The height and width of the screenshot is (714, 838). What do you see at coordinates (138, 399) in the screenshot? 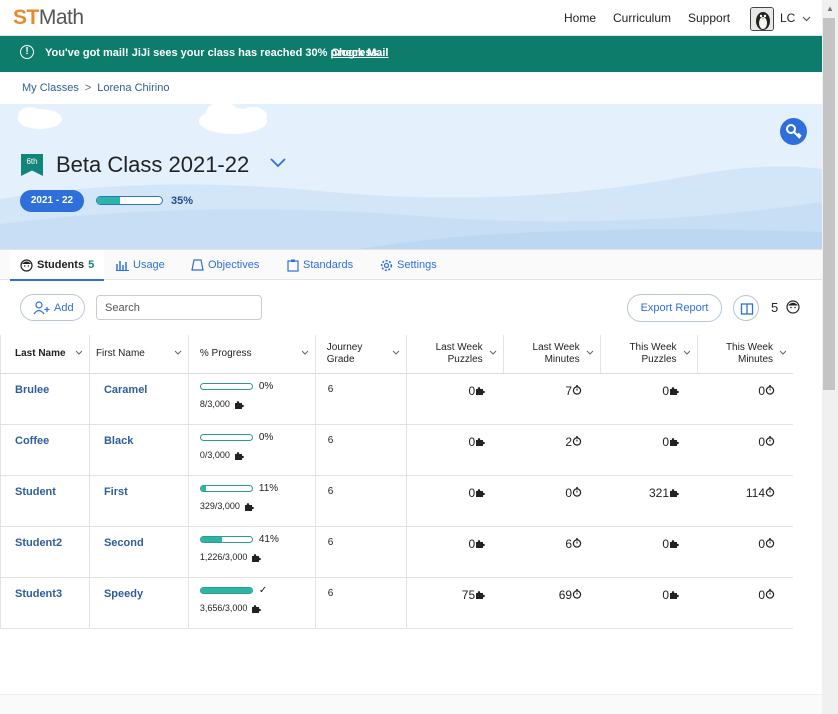
I see `student-first-name-link: Caramel` at bounding box center [138, 399].